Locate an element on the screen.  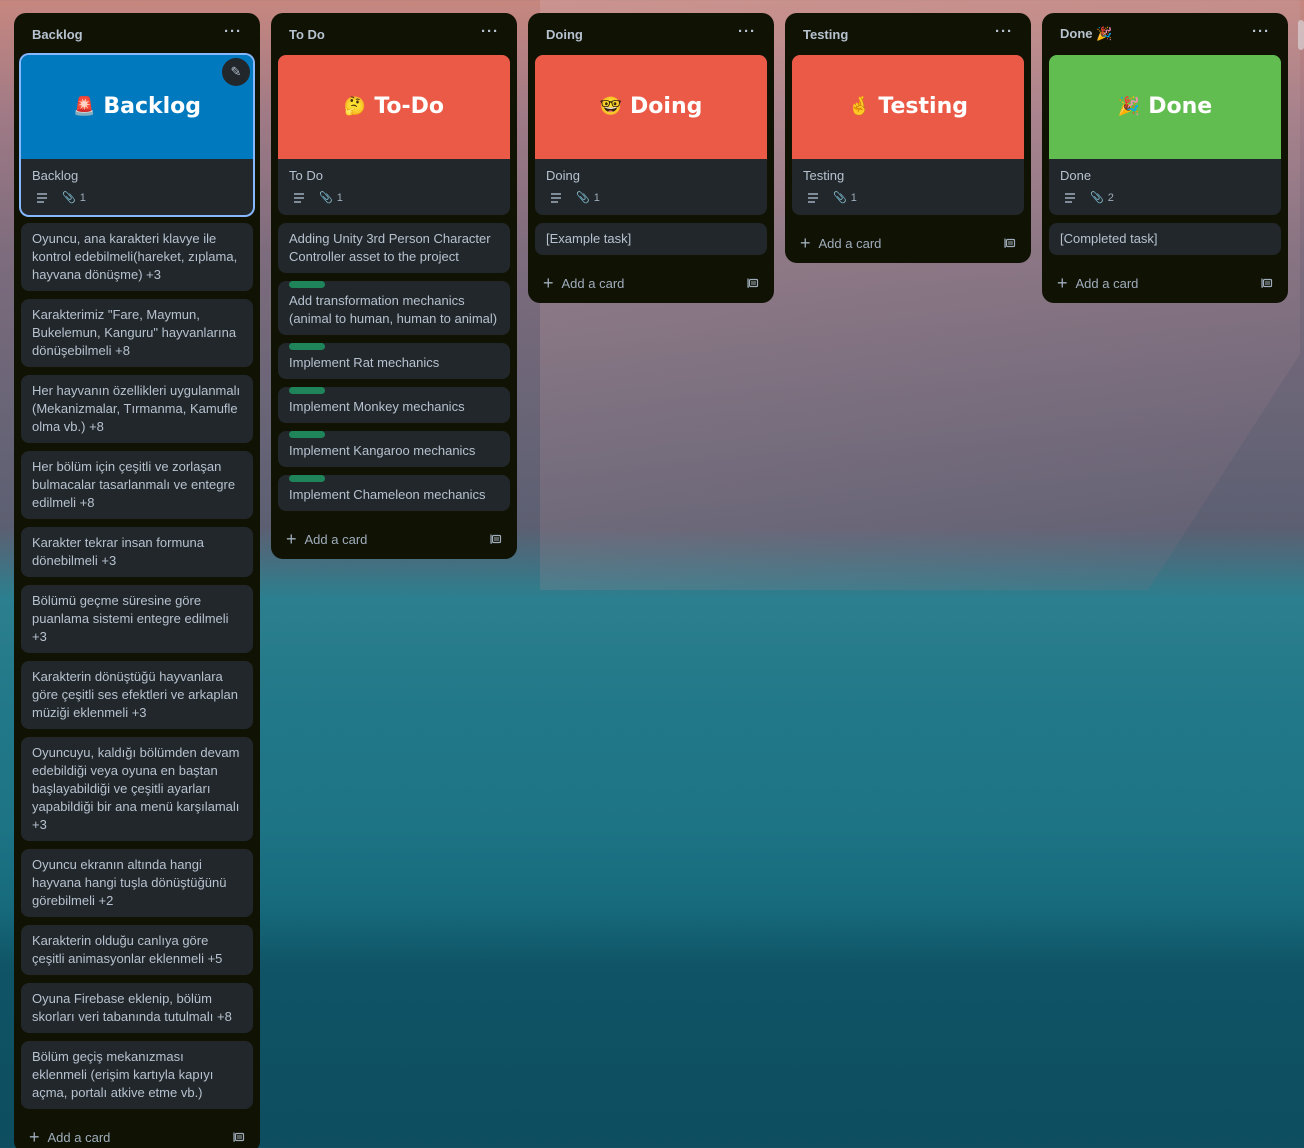
list-card: Implement Chameleon mechanics is located at coordinates (394, 493).